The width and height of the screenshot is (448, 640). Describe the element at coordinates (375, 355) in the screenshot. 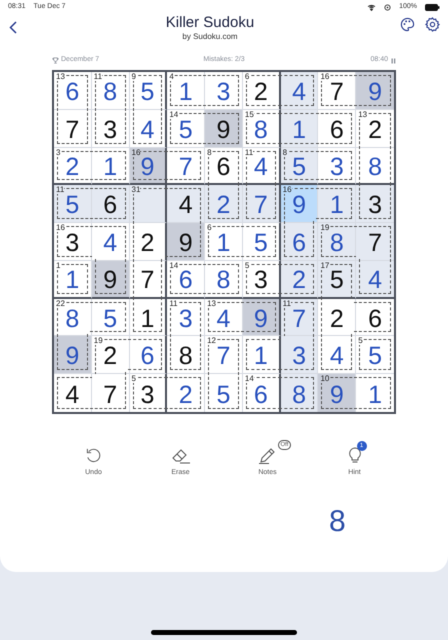

I see `grid-cell: 5 5` at that location.